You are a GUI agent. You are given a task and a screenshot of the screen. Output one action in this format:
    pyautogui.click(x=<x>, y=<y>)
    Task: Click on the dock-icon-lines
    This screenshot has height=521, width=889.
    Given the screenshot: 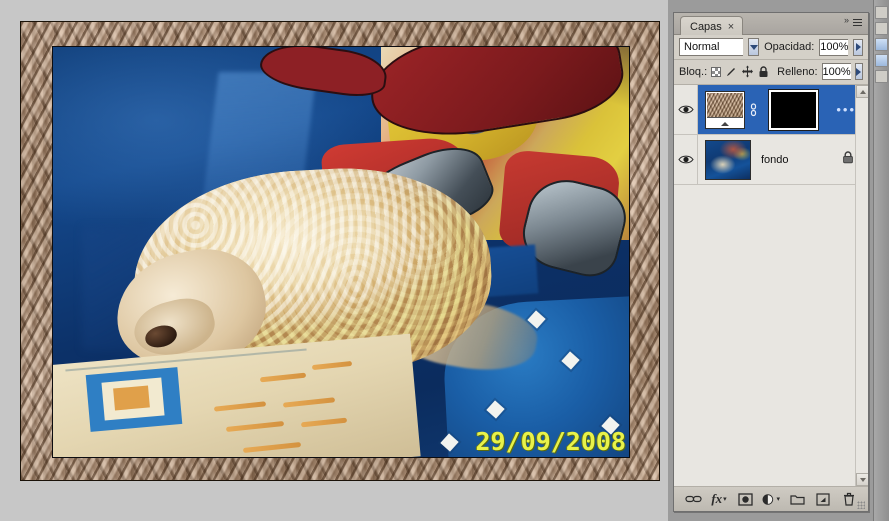 What is the action you would take?
    pyautogui.click(x=881, y=28)
    